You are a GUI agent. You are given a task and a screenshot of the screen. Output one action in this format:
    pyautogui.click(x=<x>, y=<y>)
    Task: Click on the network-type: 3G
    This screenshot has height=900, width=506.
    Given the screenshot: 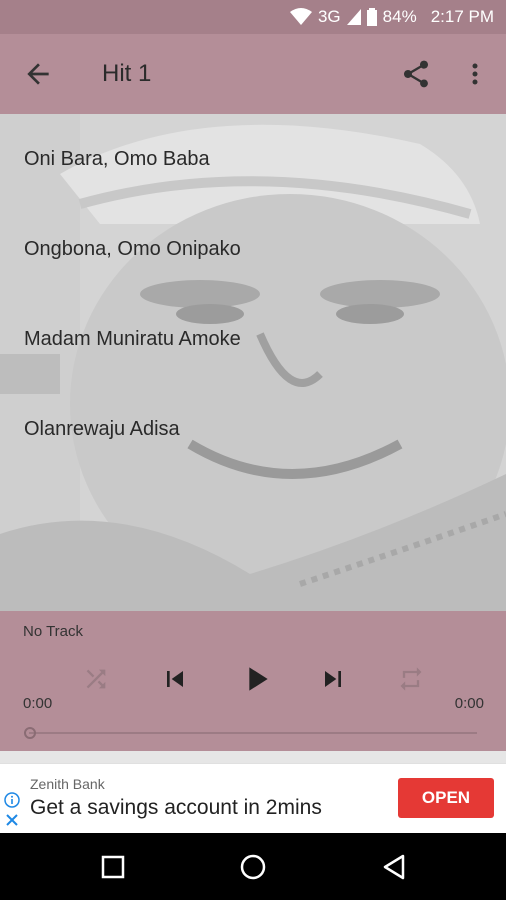 What is the action you would take?
    pyautogui.click(x=329, y=16)
    